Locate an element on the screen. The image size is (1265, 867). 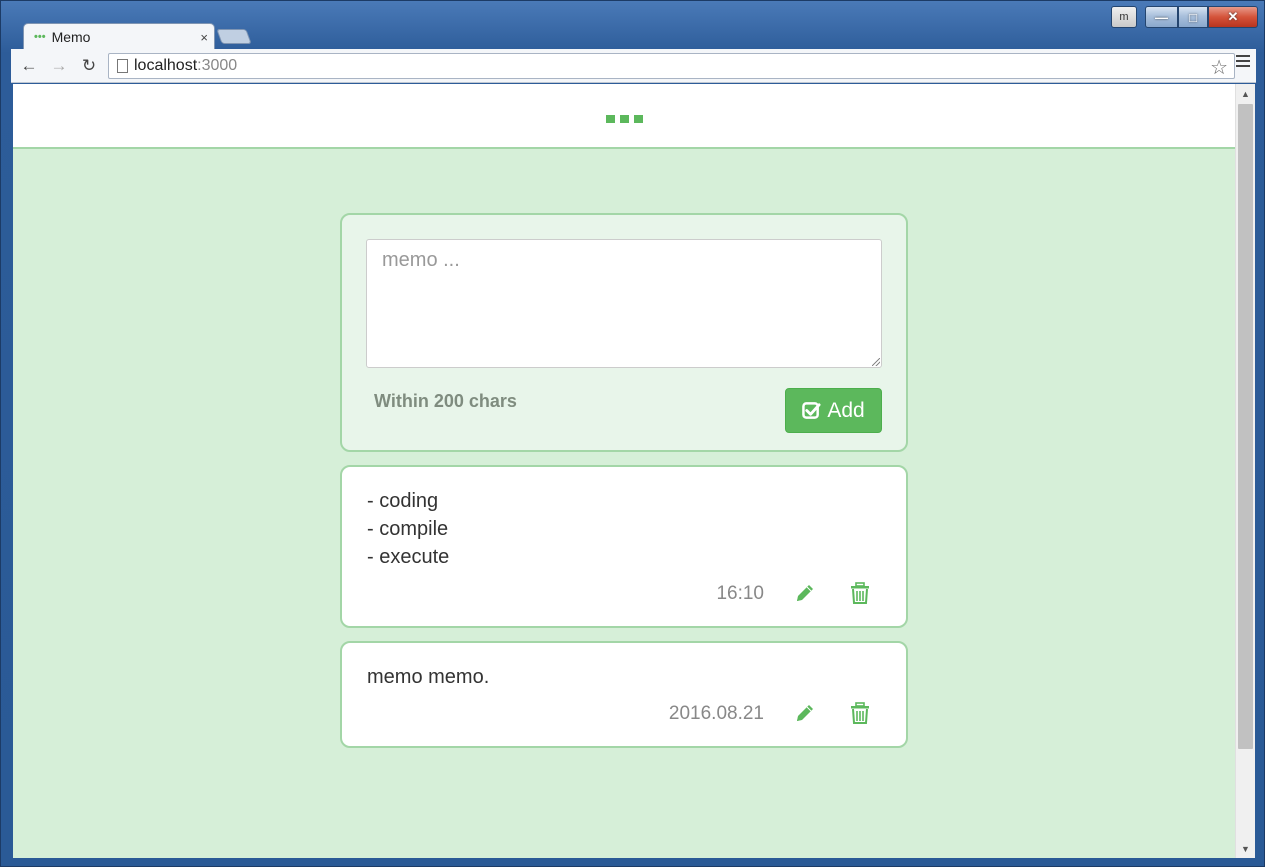
tab-memo: ••• Memo × is located at coordinates (119, 36).